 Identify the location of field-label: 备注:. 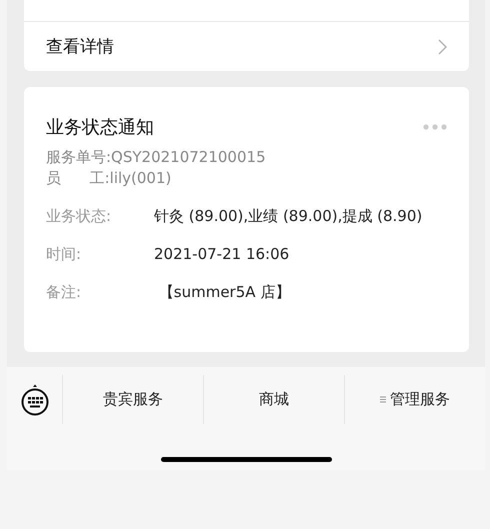
(64, 292).